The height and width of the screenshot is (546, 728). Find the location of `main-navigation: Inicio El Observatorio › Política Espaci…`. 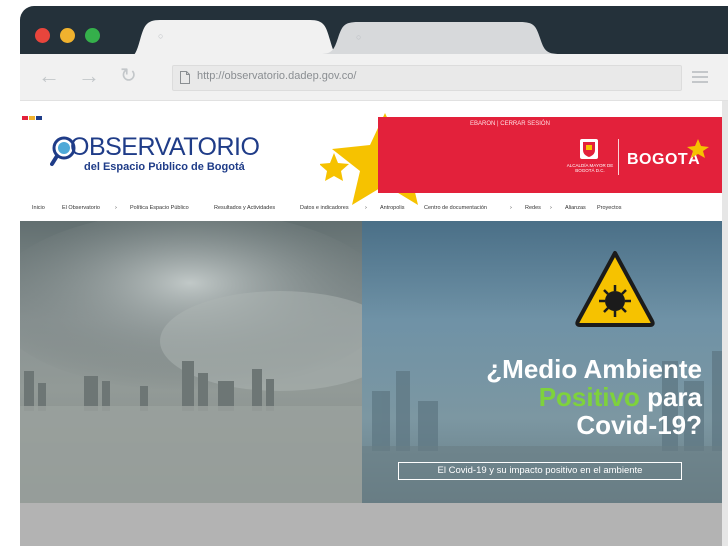

main-navigation: Inicio El Observatorio › Política Espaci… is located at coordinates (374, 212).